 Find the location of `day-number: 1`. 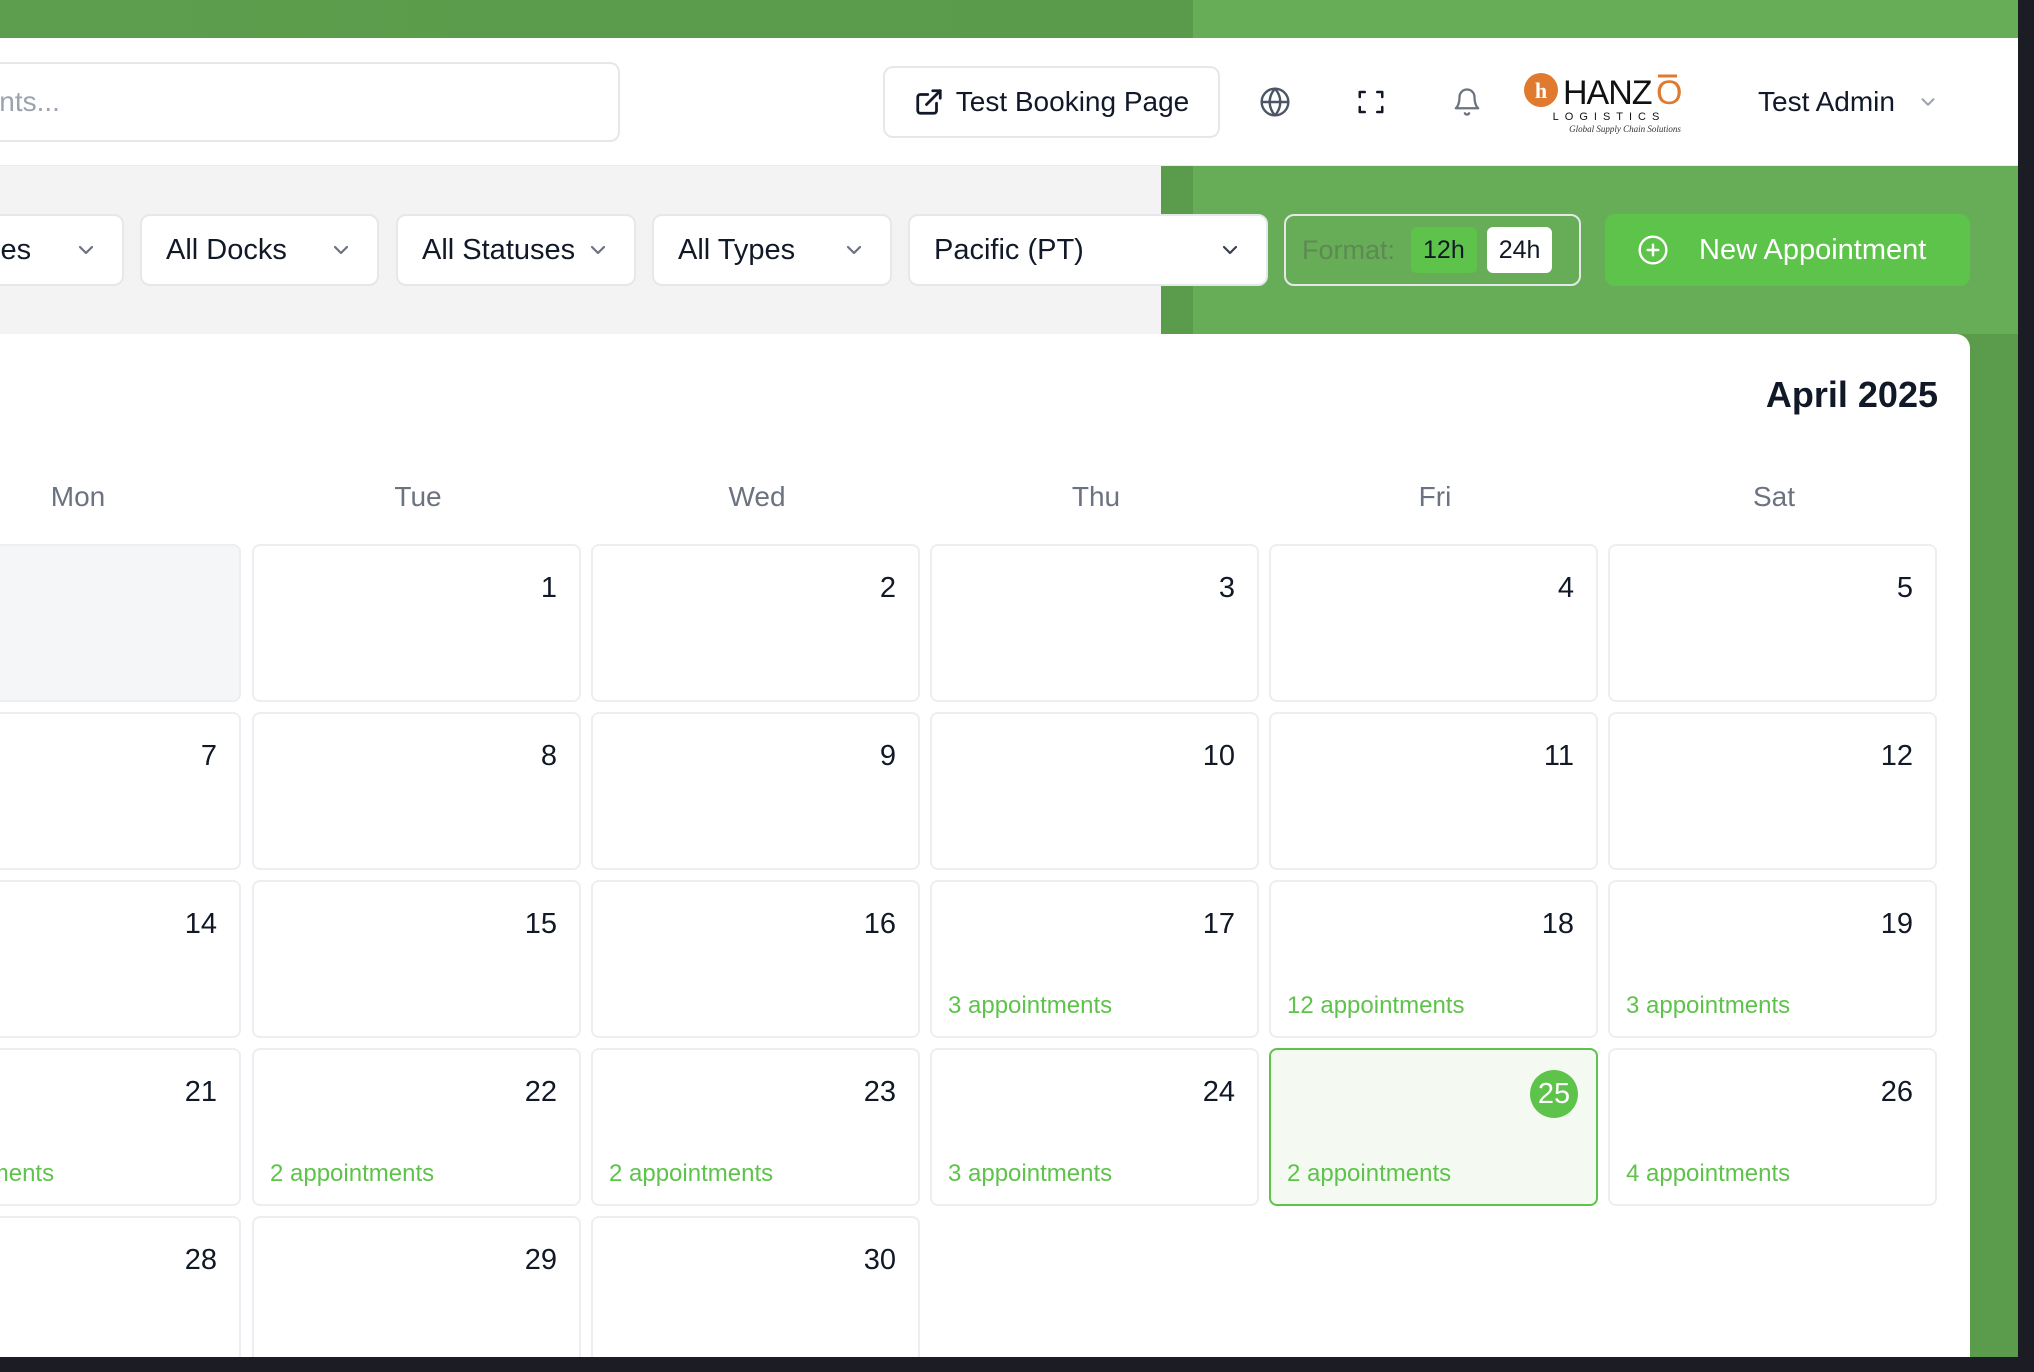

day-number: 1 is located at coordinates (548, 588).